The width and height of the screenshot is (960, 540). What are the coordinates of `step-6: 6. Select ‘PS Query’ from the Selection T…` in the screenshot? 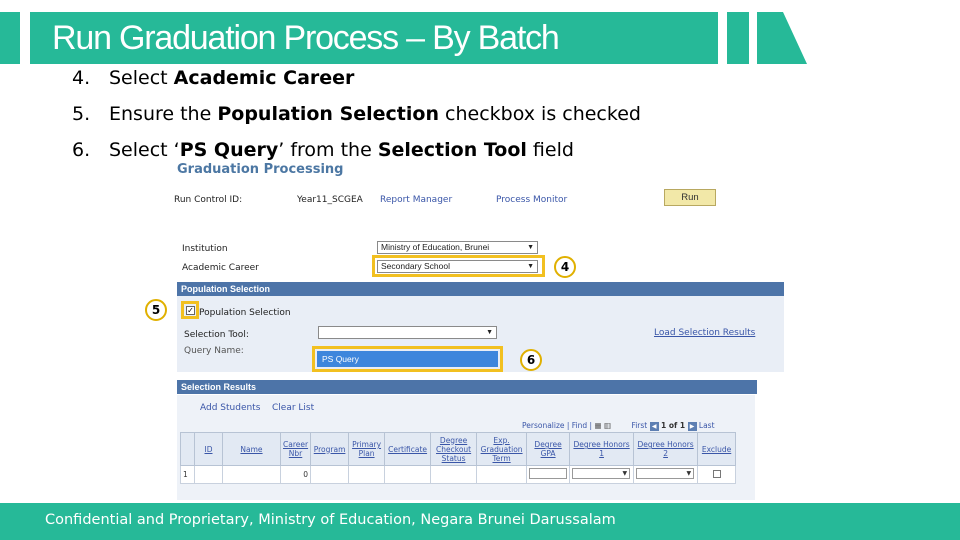 It's located at (323, 150).